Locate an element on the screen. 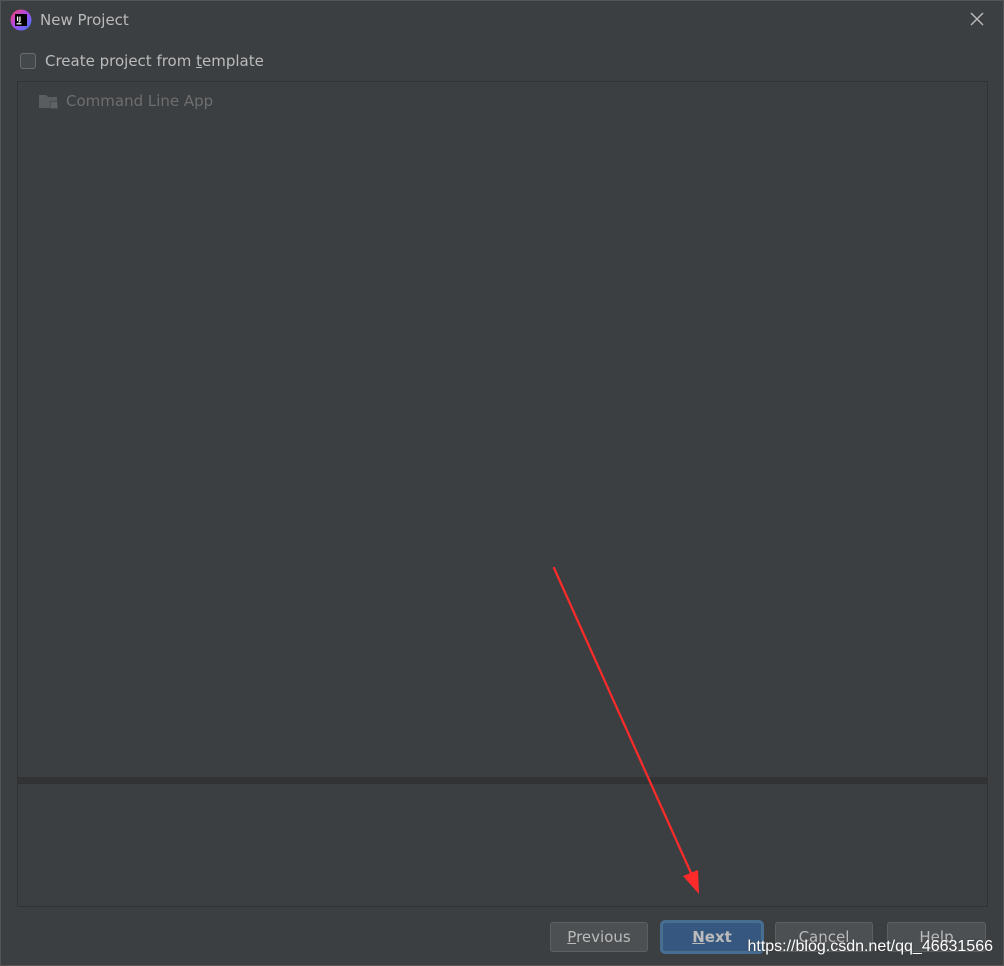  dialog-title: New Project is located at coordinates (84, 20).